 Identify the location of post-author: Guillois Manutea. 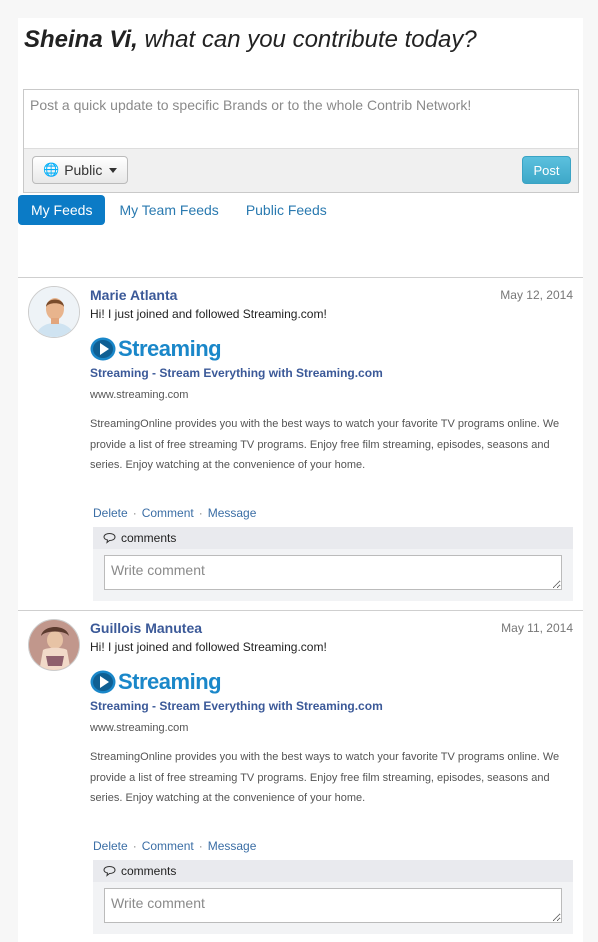
(146, 628).